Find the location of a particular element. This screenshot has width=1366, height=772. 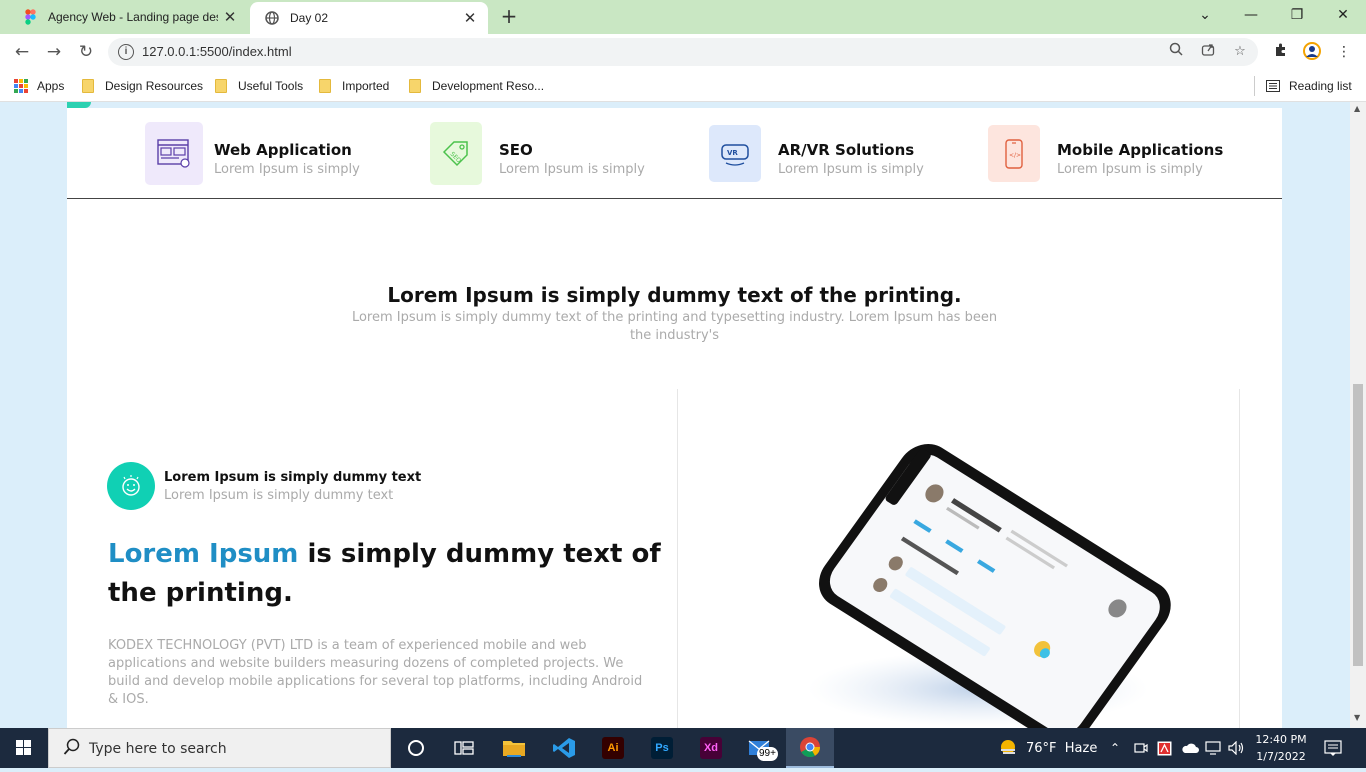

cortana-icon is located at coordinates (416, 748).